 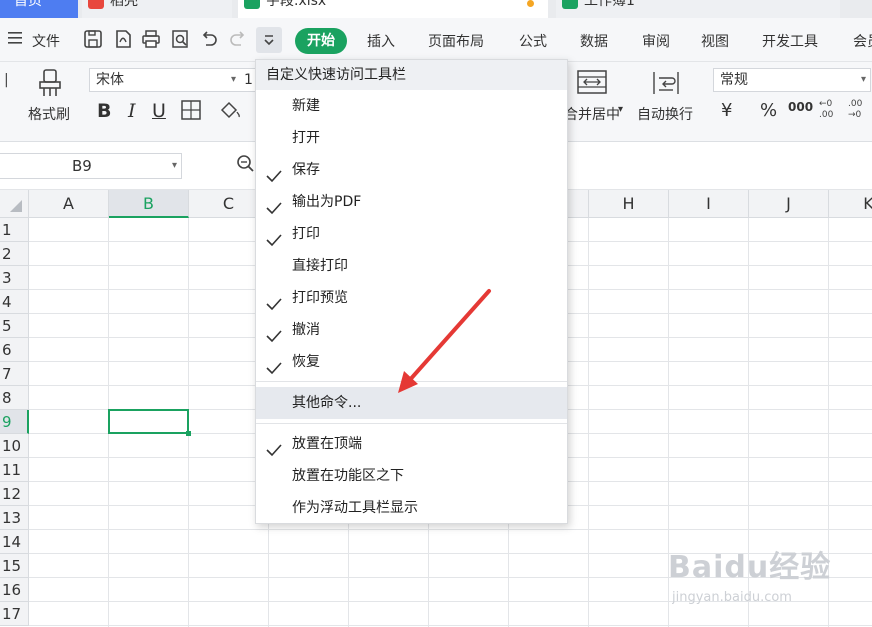 What do you see at coordinates (444, 341) in the screenshot?
I see `red-annotation-arrow` at bounding box center [444, 341].